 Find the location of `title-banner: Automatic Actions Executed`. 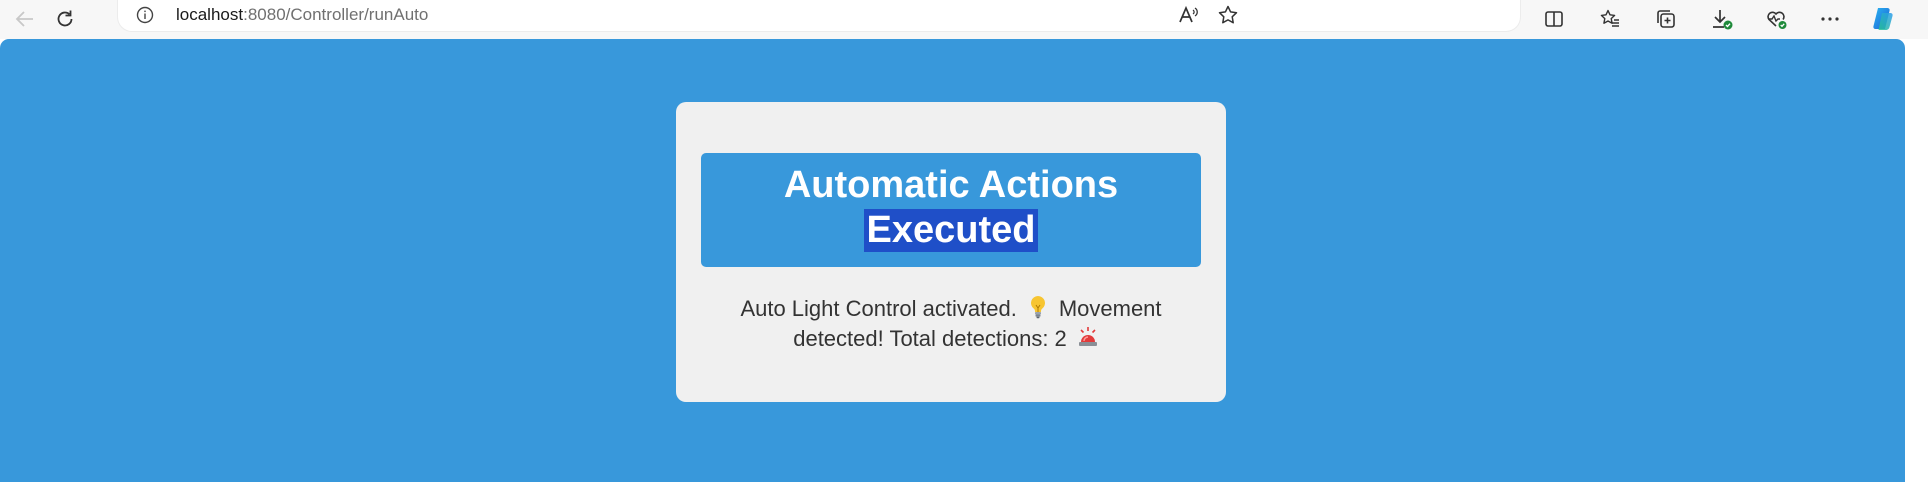

title-banner: Automatic Actions Executed is located at coordinates (951, 210).